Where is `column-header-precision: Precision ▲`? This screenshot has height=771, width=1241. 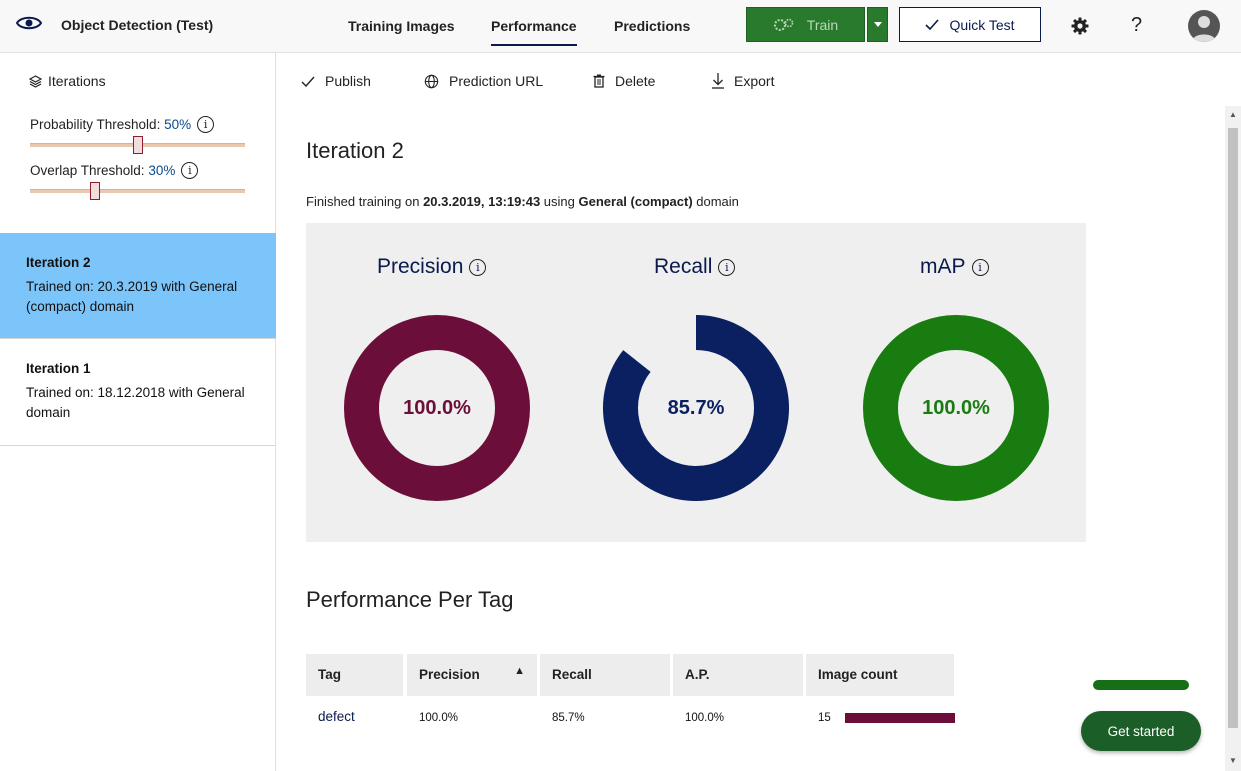 column-header-precision: Precision ▲ is located at coordinates (472, 675).